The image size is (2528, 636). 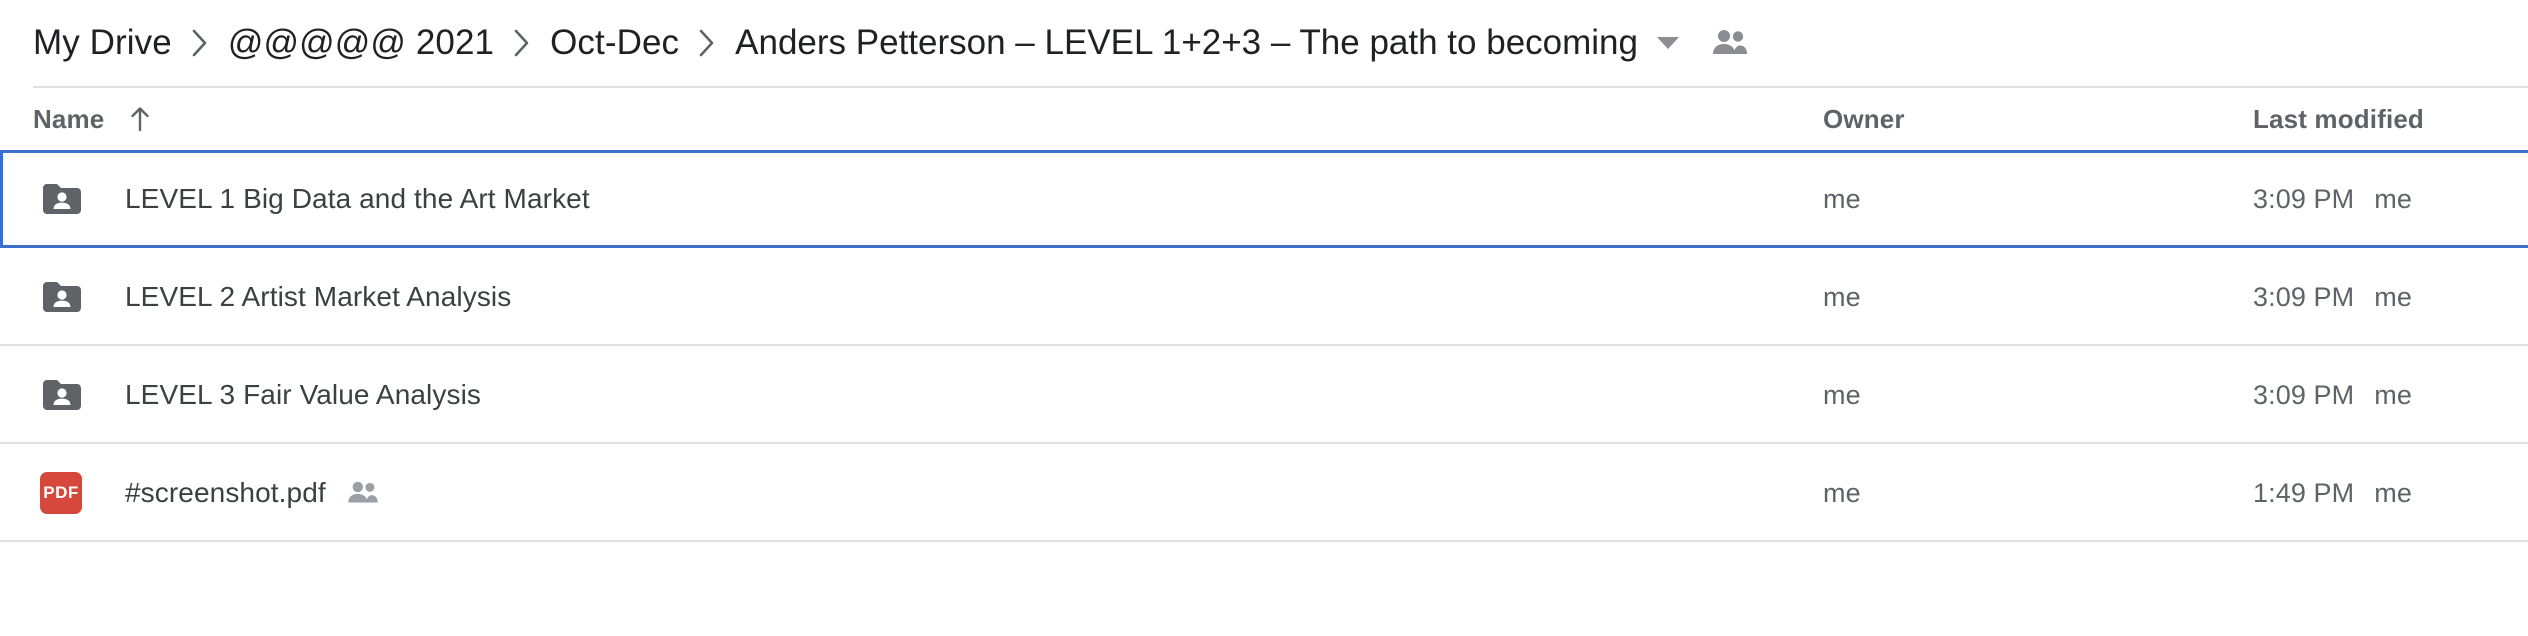 I want to click on pdf-icon-label: PDF, so click(x=61, y=492).